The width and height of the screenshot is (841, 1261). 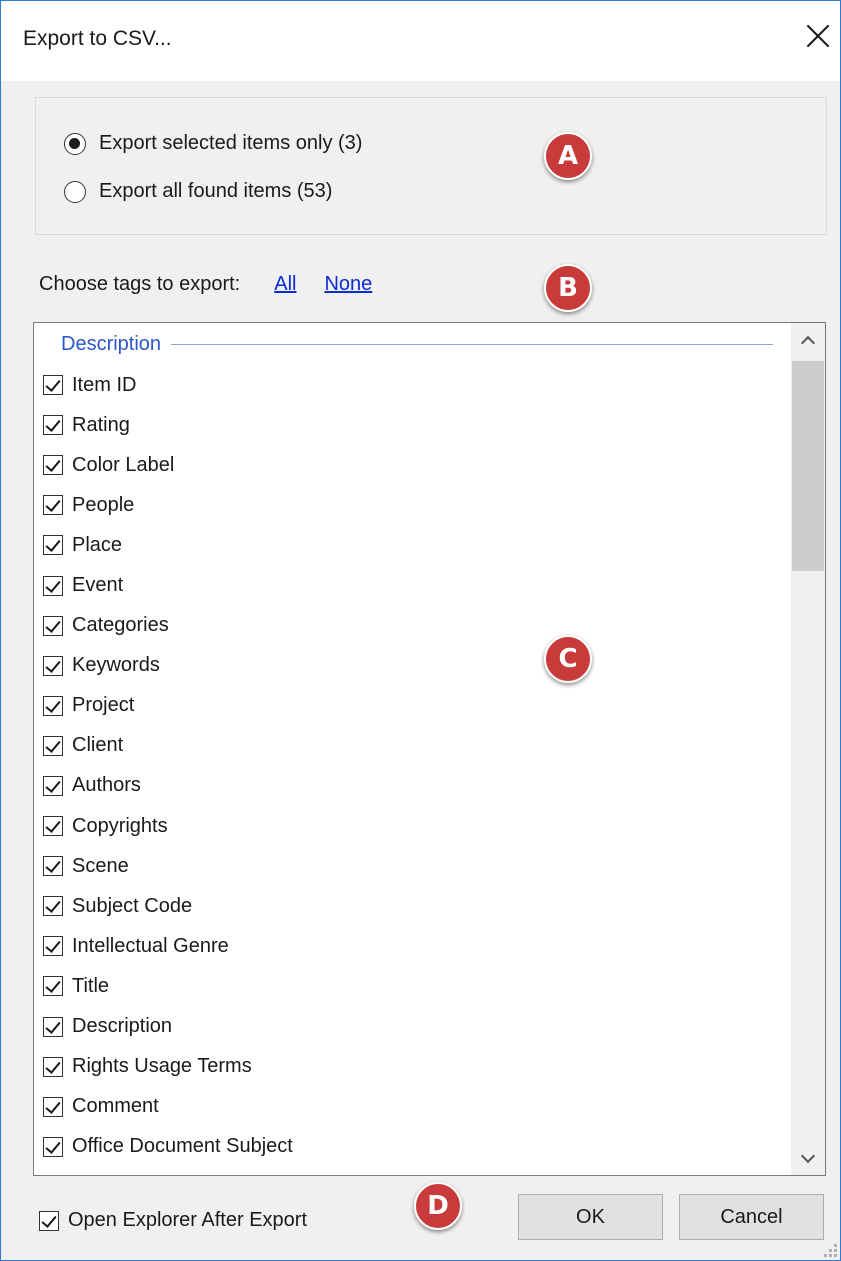 What do you see at coordinates (101, 424) in the screenshot?
I see `tag-label: Rating` at bounding box center [101, 424].